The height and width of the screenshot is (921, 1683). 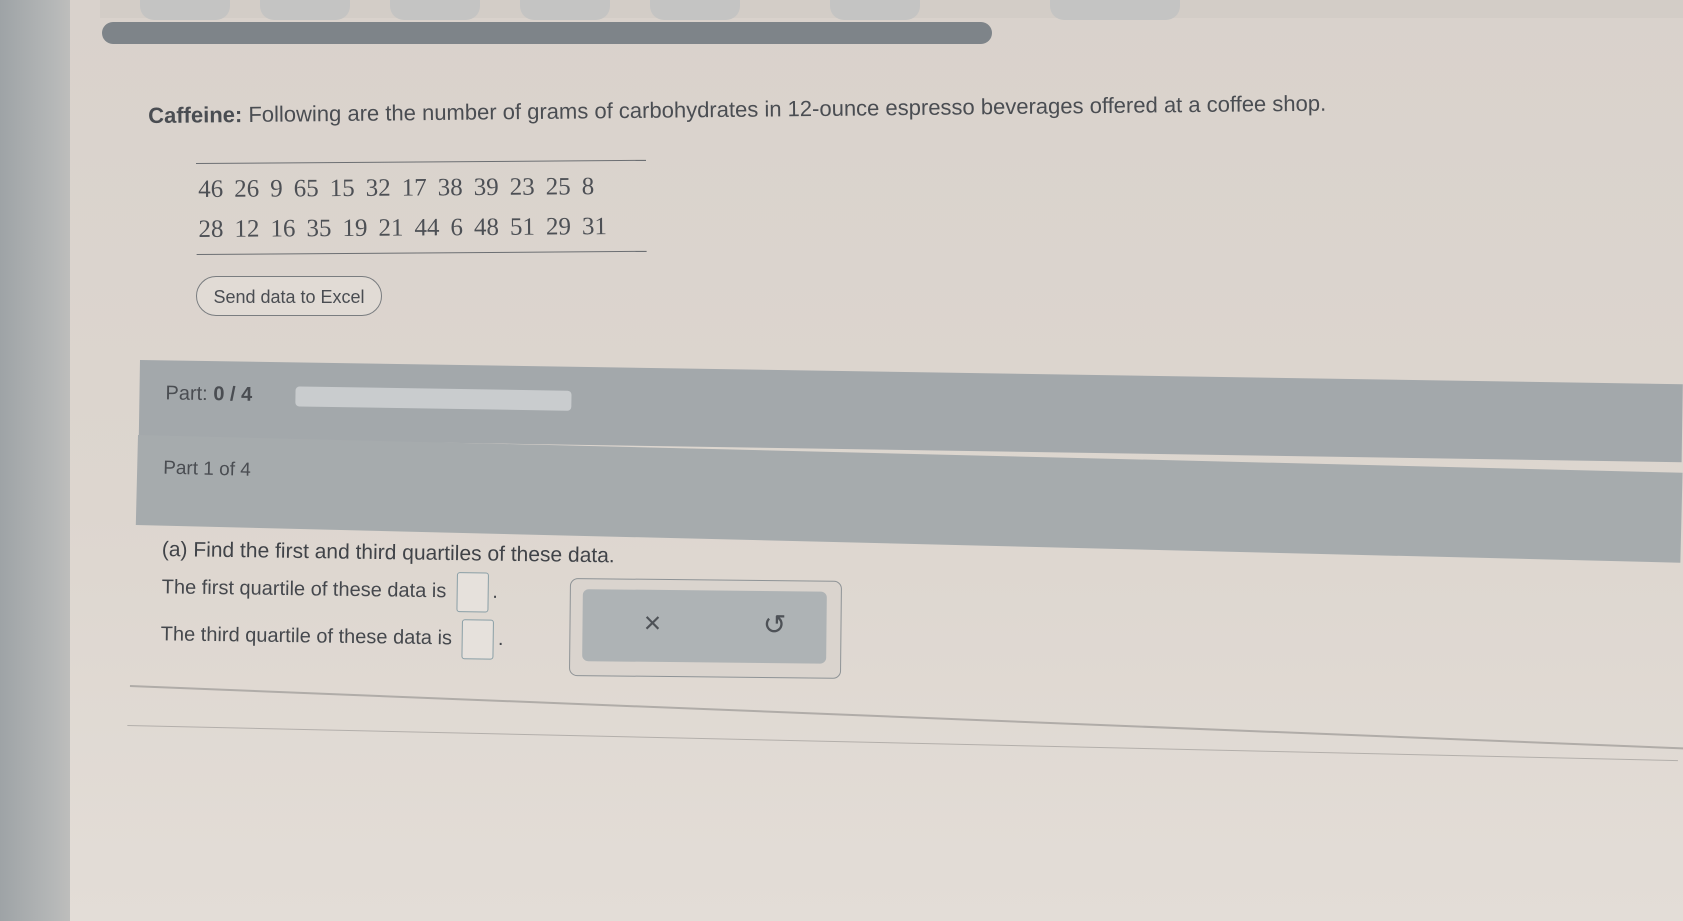 What do you see at coordinates (495, 591) in the screenshot?
I see `first-quartile-period: .` at bounding box center [495, 591].